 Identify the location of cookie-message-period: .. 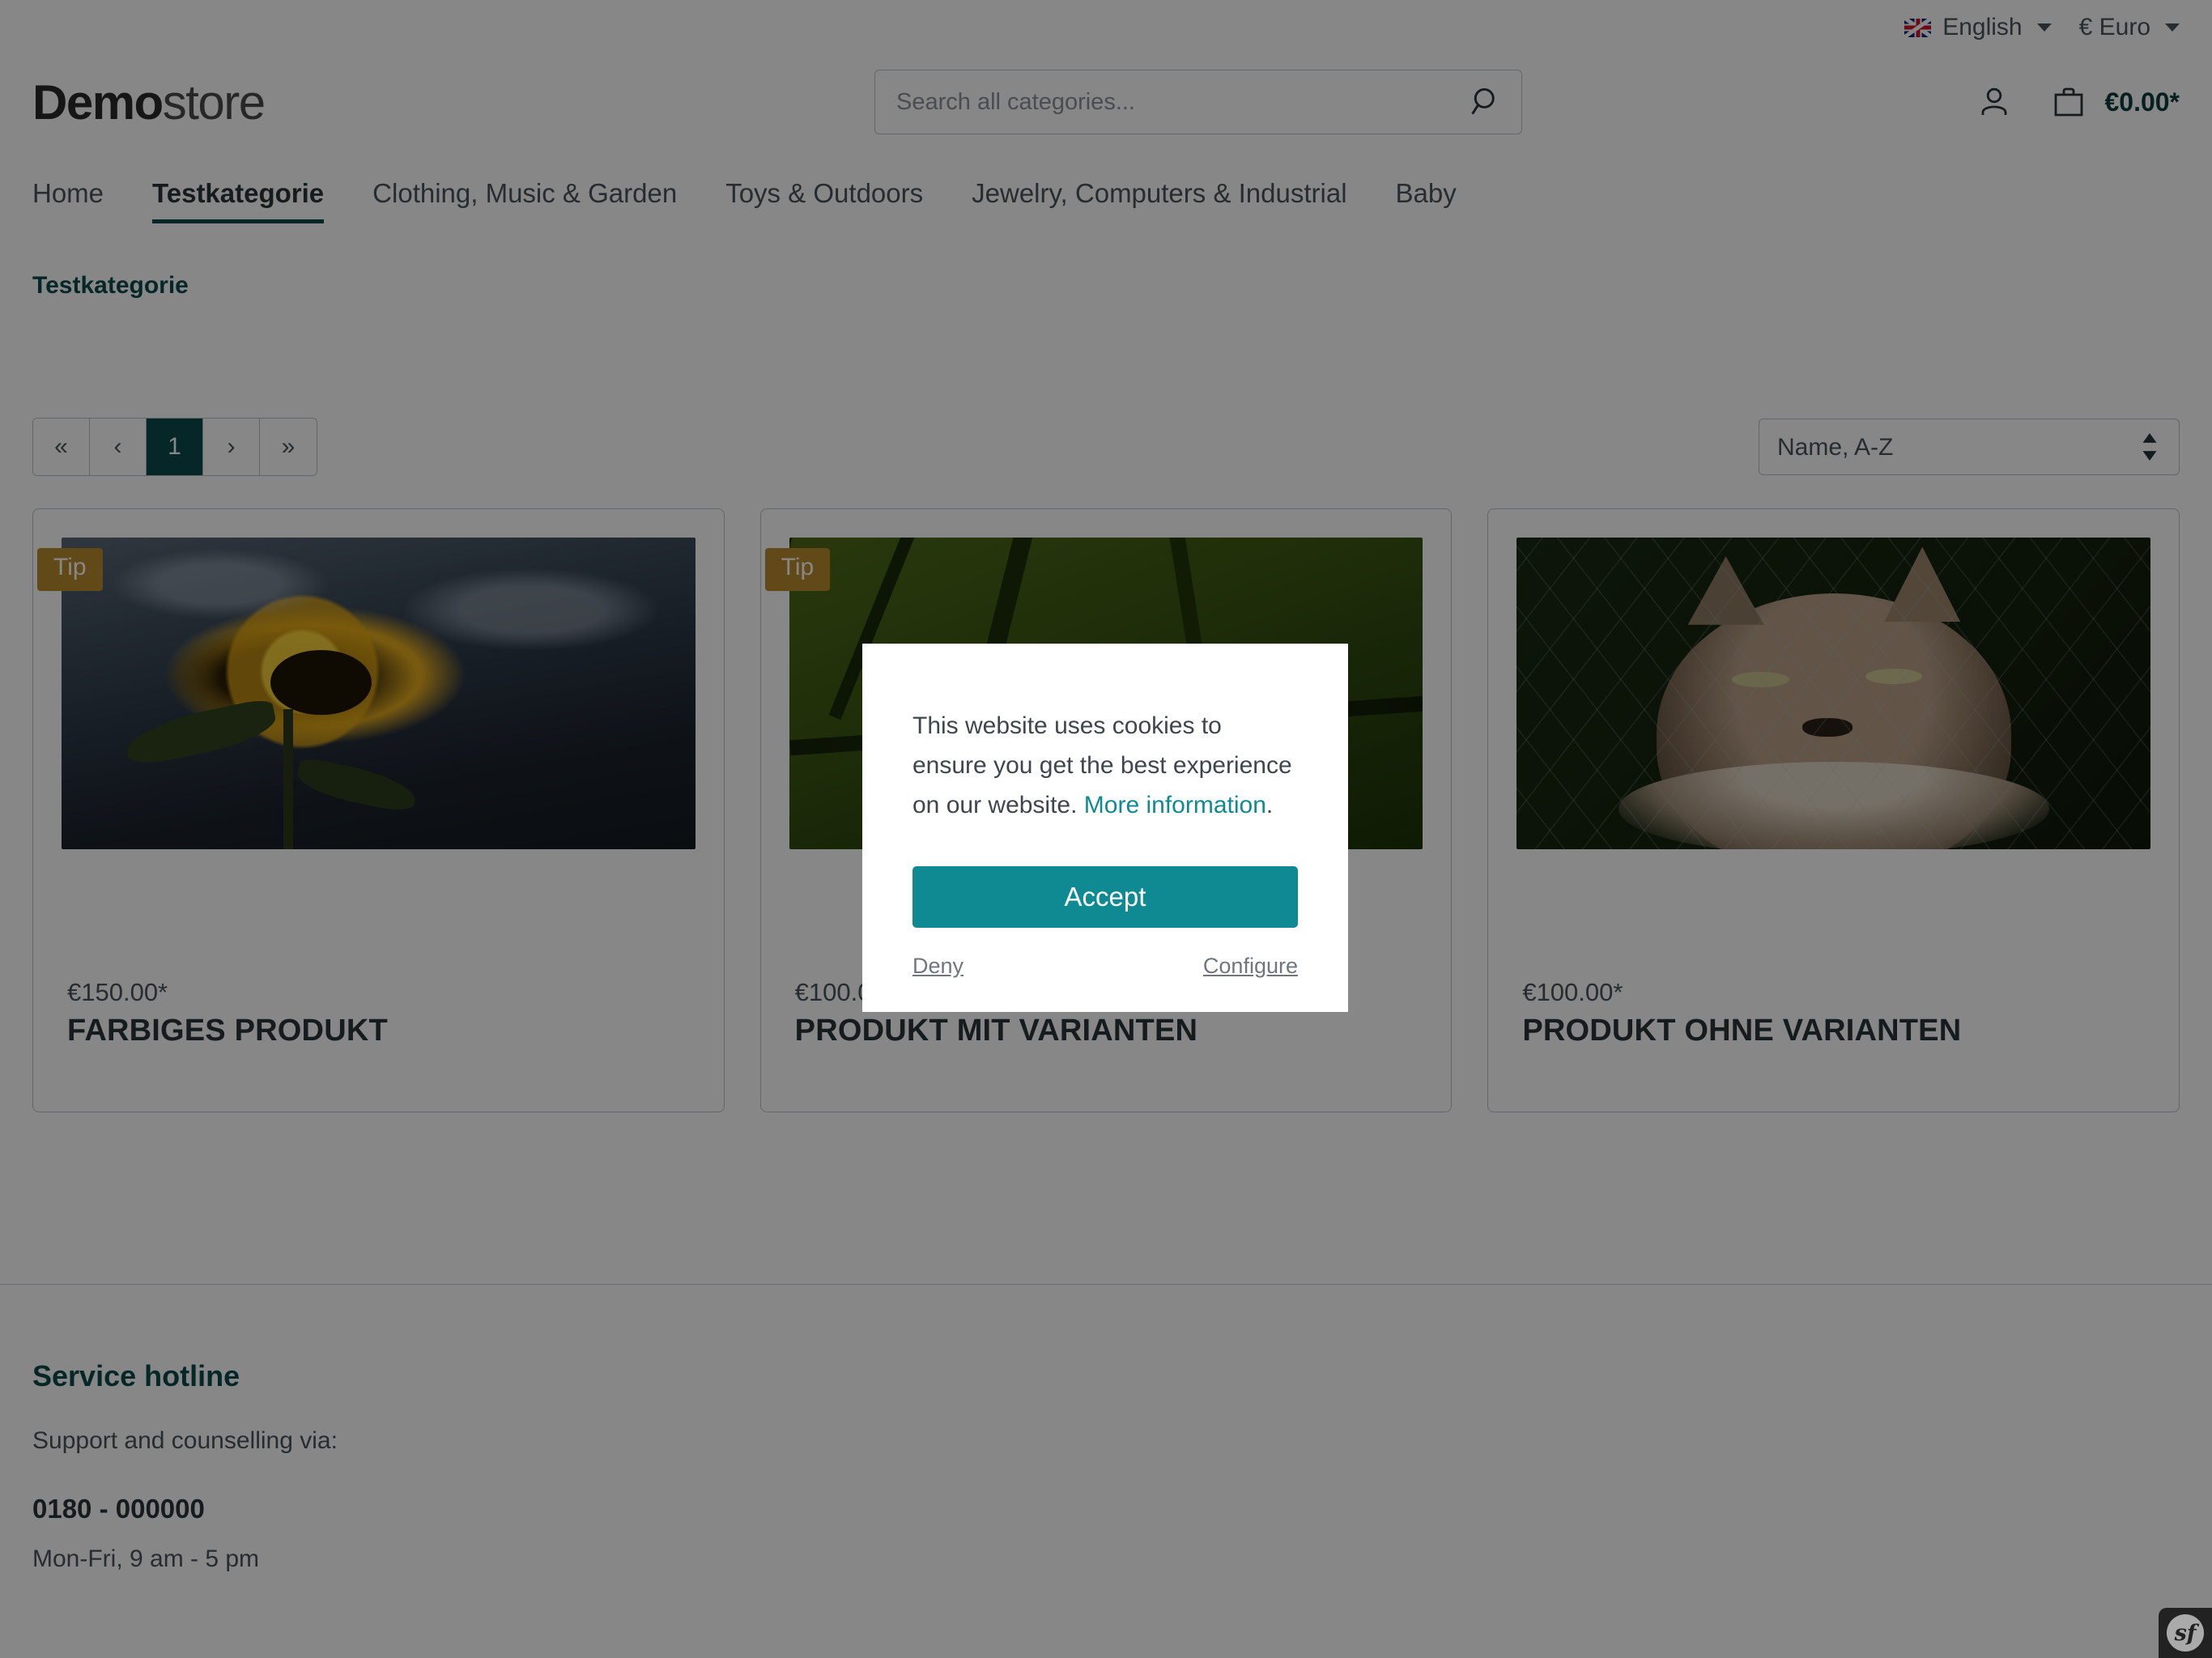
(1270, 804).